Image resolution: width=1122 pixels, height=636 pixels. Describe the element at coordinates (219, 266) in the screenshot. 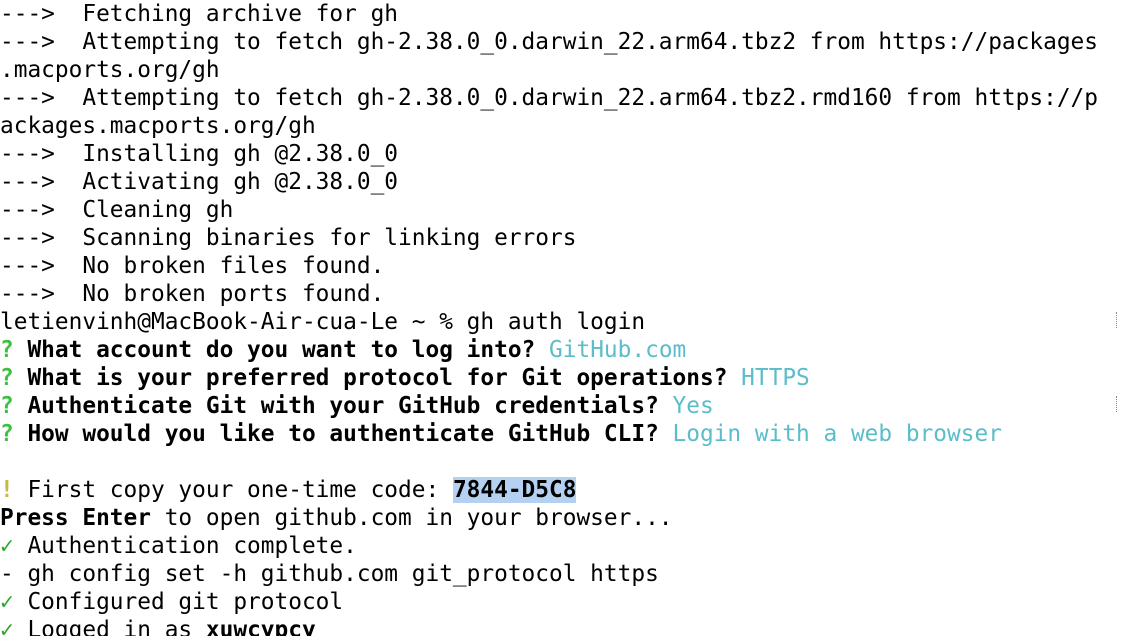

I see `log-text: No broken files found.` at that location.